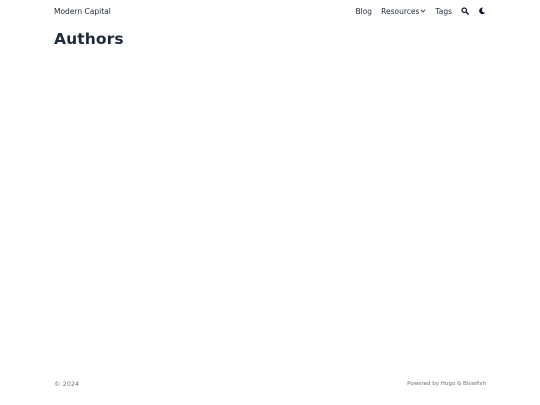  I want to click on theme-toggle-button, so click(481, 11).